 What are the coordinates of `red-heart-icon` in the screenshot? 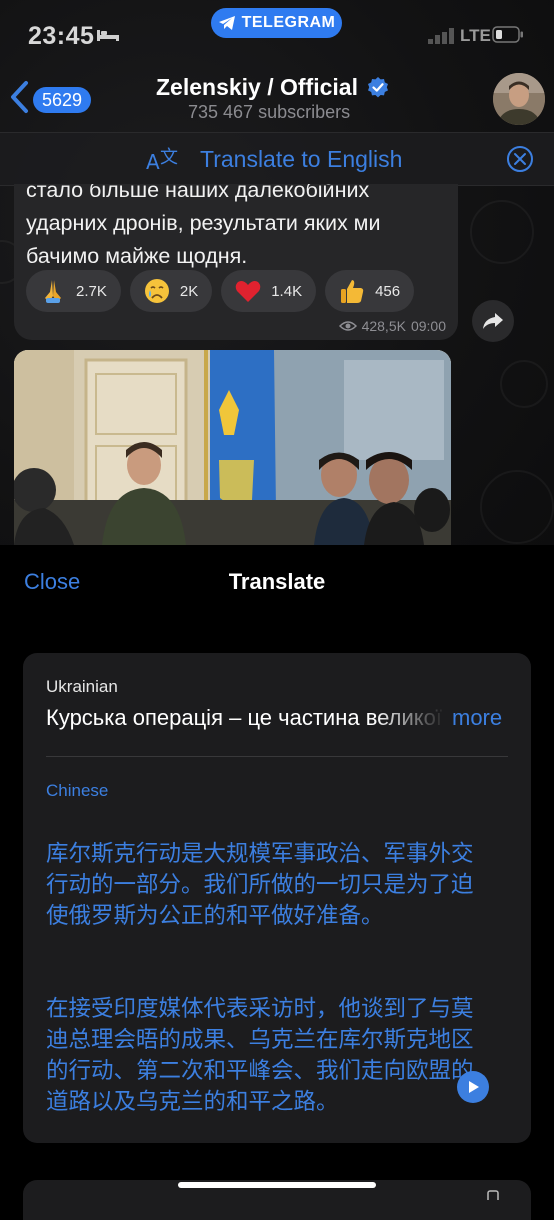 It's located at (248, 291).